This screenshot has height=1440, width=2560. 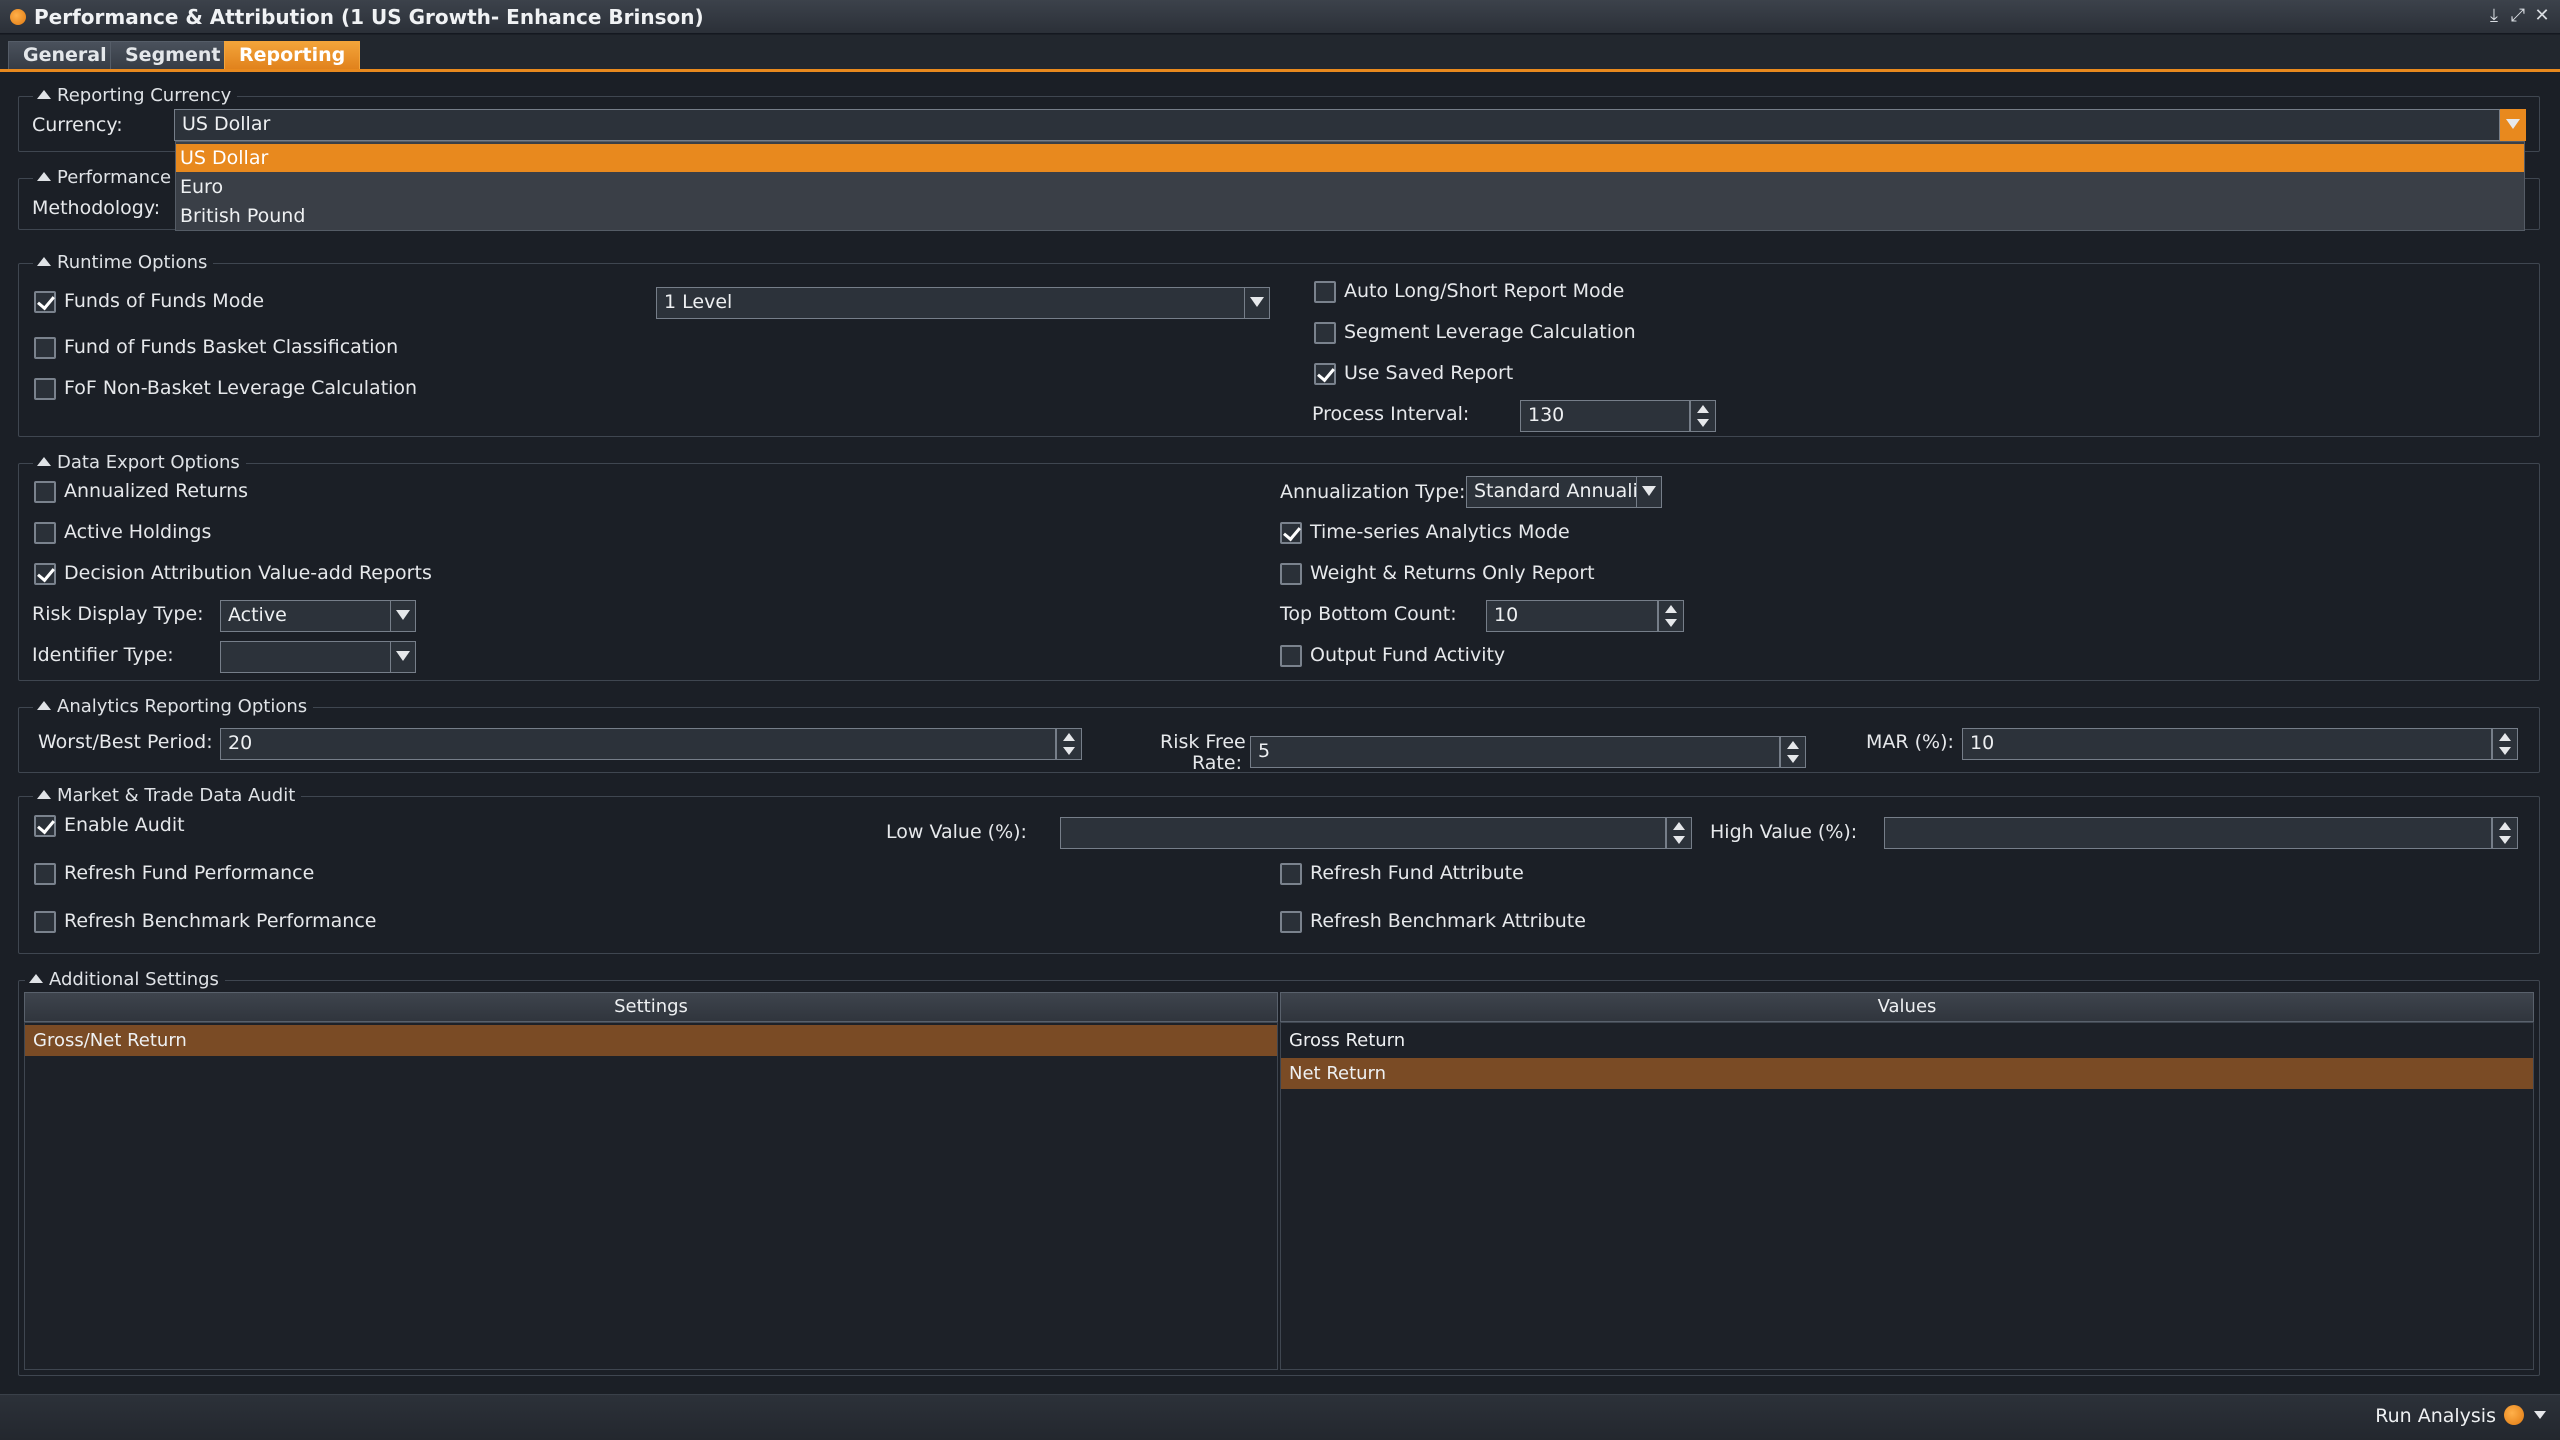 What do you see at coordinates (403, 616) in the screenshot?
I see `risk-display-dropdown-icon` at bounding box center [403, 616].